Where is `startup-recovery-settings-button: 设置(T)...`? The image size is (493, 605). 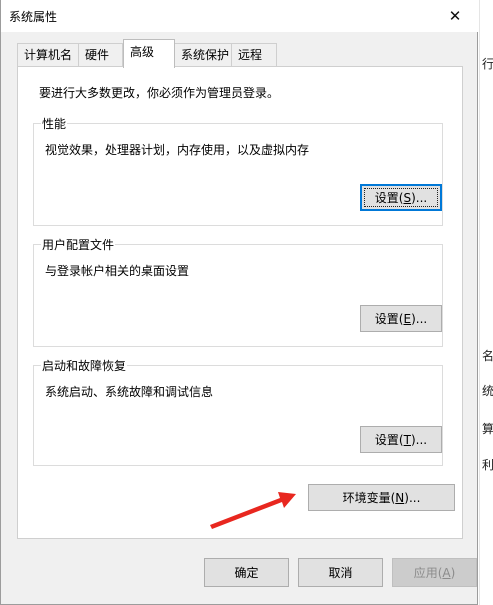 startup-recovery-settings-button: 设置(T)... is located at coordinates (401, 439).